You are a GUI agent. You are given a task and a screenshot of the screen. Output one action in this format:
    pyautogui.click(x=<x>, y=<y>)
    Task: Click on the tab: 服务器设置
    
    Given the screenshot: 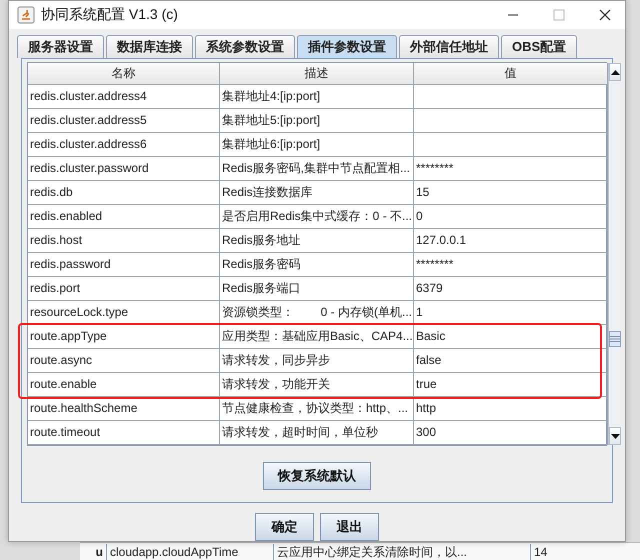 What is the action you would take?
    pyautogui.click(x=60, y=46)
    